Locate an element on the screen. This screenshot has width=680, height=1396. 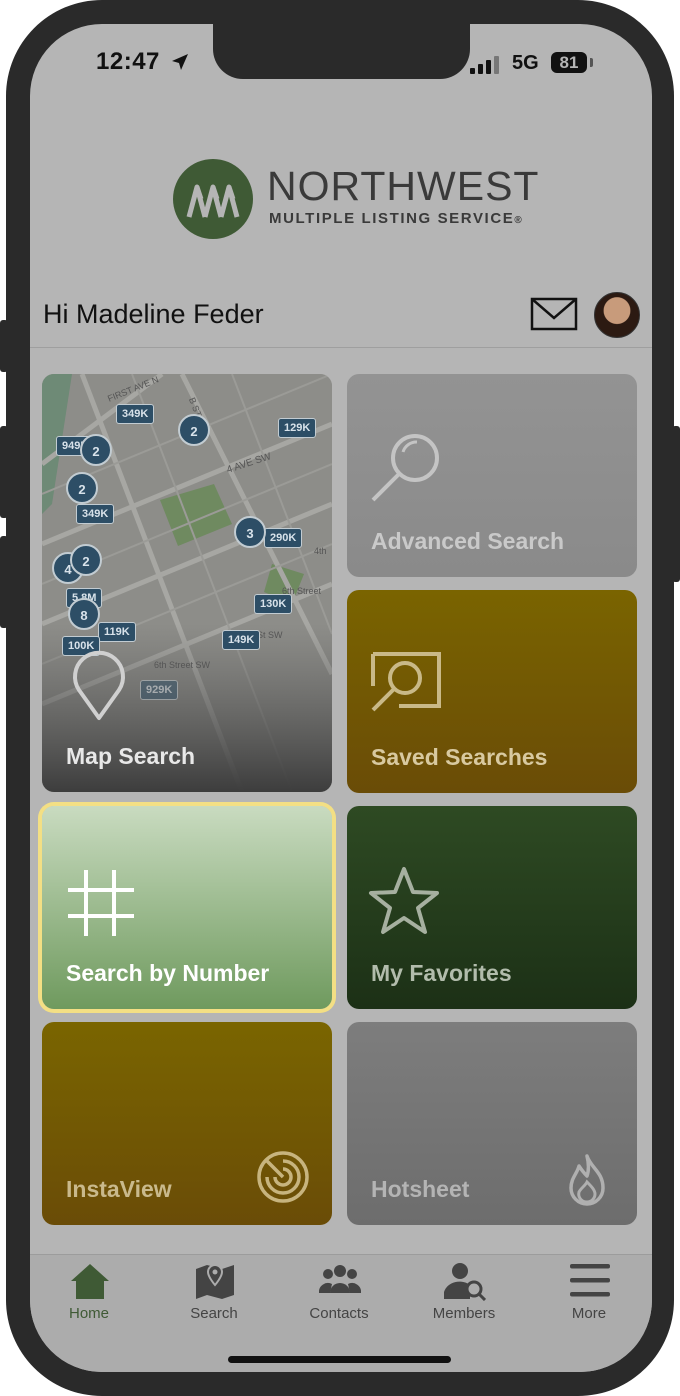
tile-label: InstaView is located at coordinates (119, 1189).